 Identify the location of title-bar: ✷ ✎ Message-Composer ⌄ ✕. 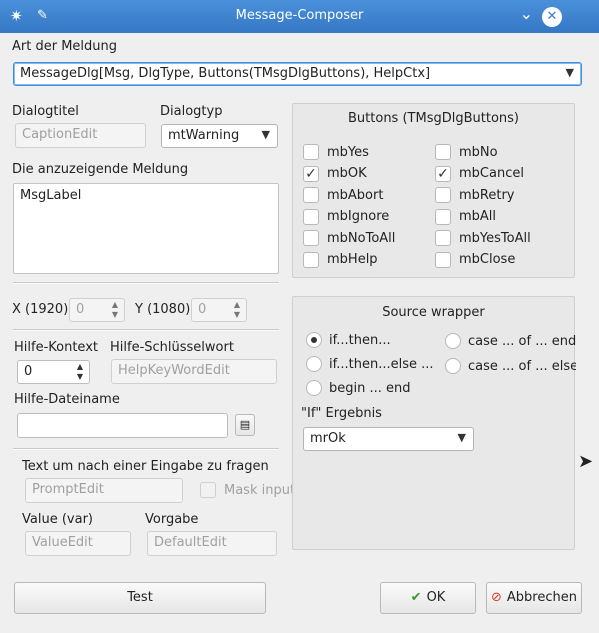
(299, 16).